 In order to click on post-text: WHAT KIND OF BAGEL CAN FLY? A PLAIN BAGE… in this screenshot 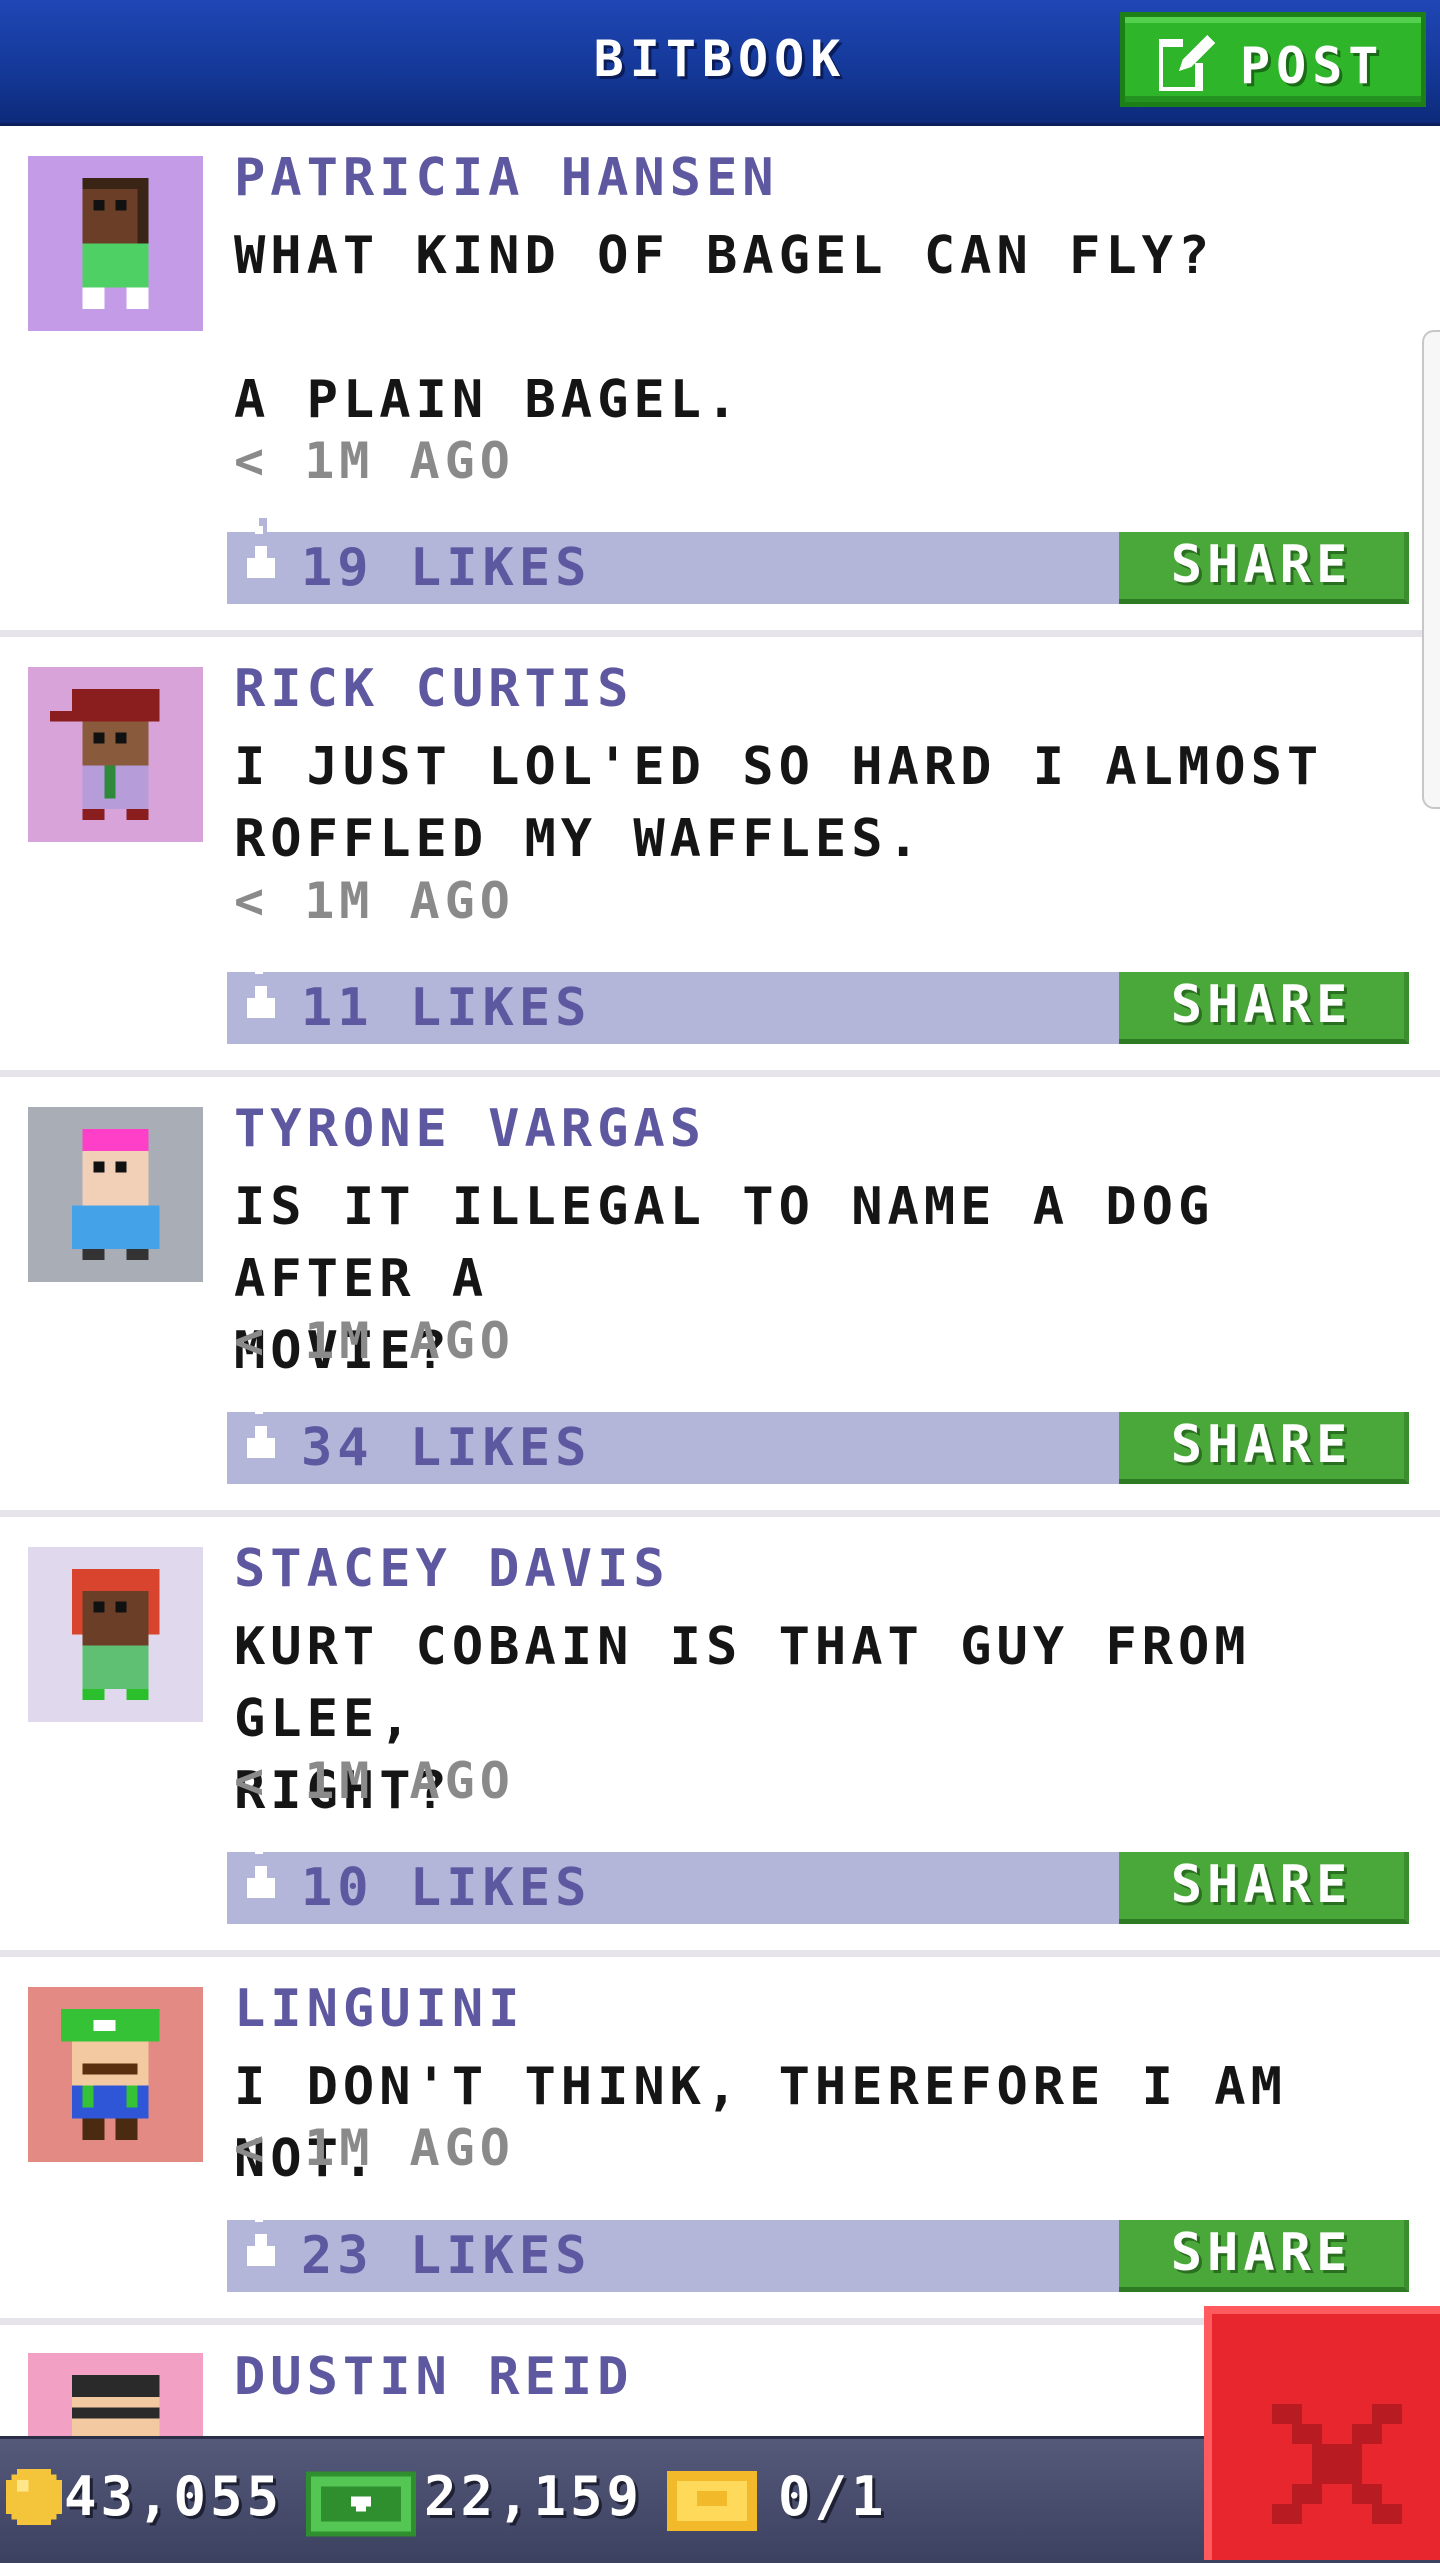, I will do `click(724, 328)`.